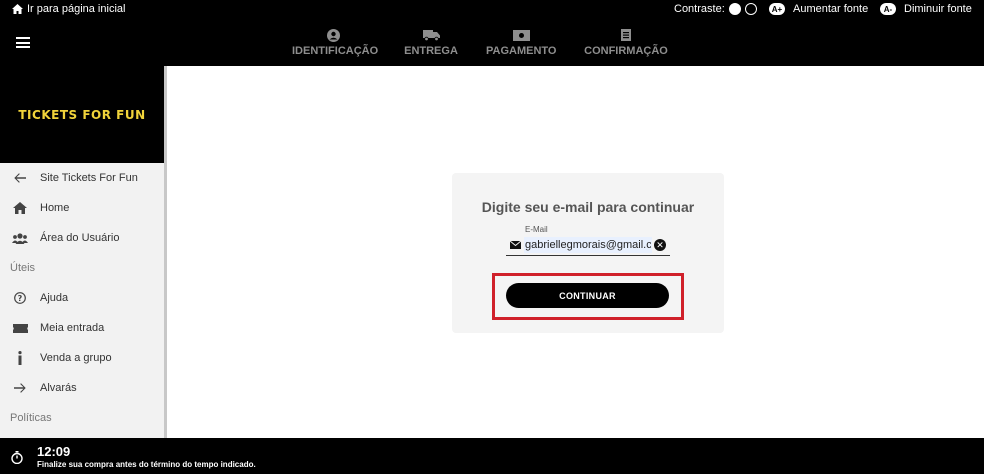 The width and height of the screenshot is (984, 474). I want to click on stopwatch-icon, so click(17, 457).